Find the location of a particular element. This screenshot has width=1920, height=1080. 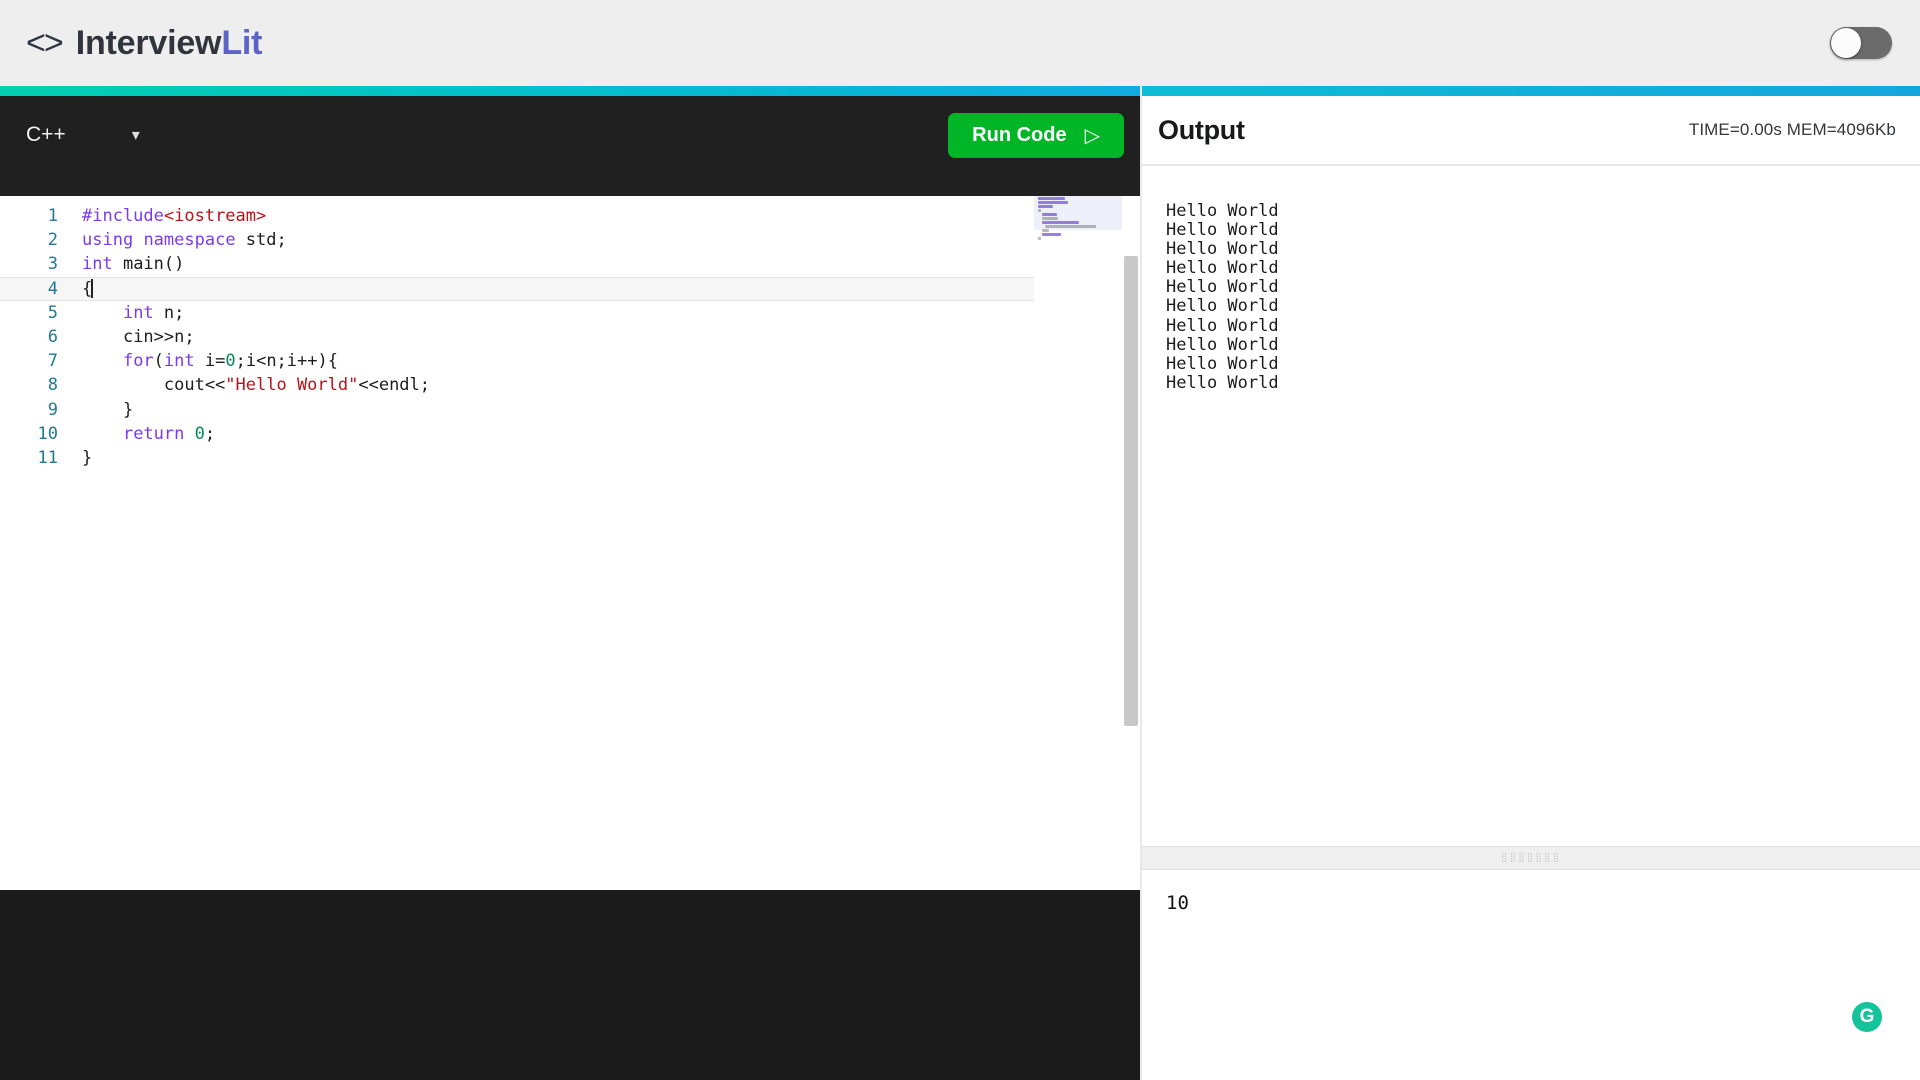

code-line: 1 #include<iostream> is located at coordinates (570, 216).